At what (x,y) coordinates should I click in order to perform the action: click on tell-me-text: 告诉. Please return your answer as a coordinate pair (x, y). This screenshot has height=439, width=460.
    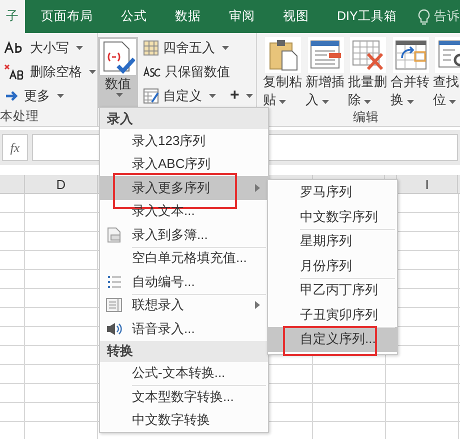
    Looking at the image, I should click on (447, 16).